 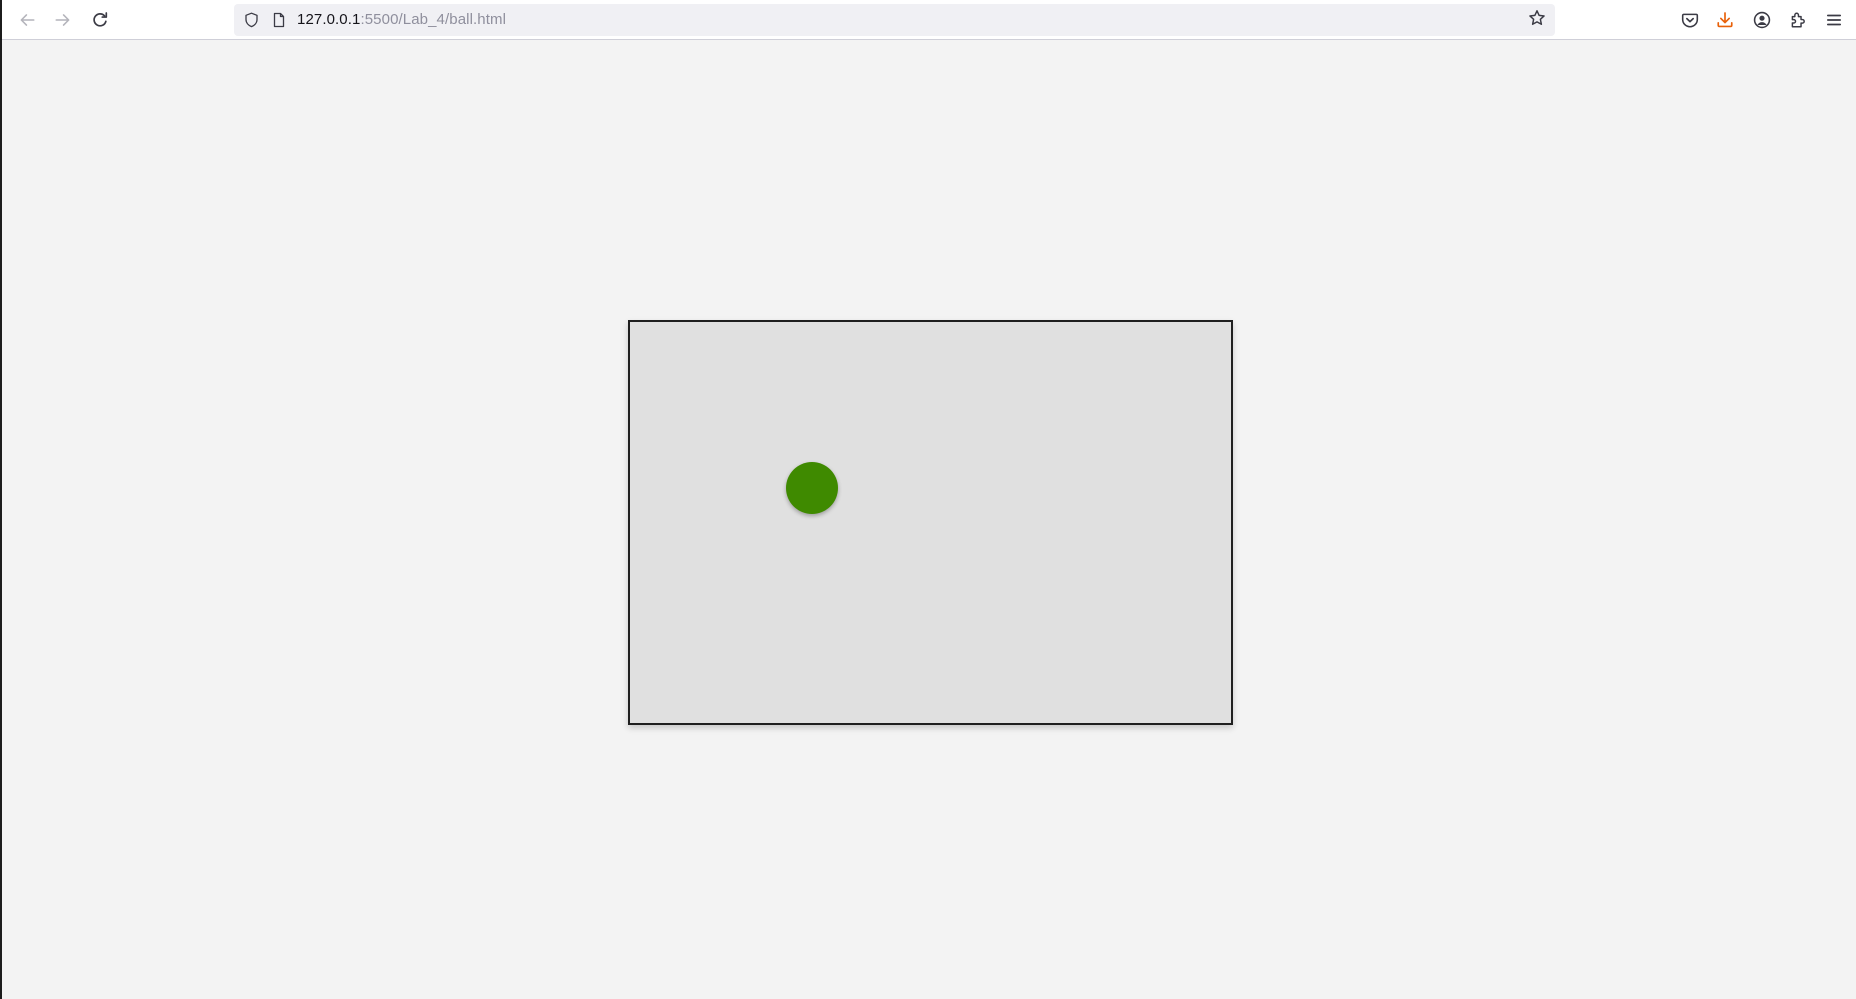 I want to click on reload-button, so click(x=100, y=20).